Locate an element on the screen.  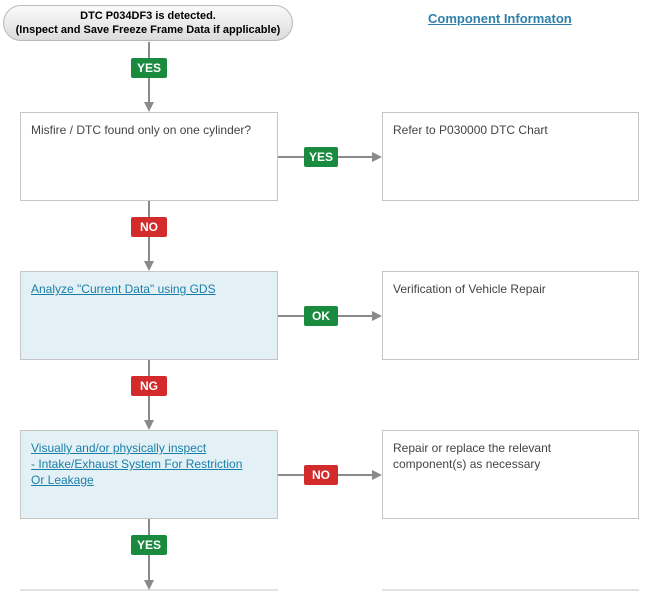
start-line-1: DTC P034DF3 is detected. is located at coordinates (148, 16).